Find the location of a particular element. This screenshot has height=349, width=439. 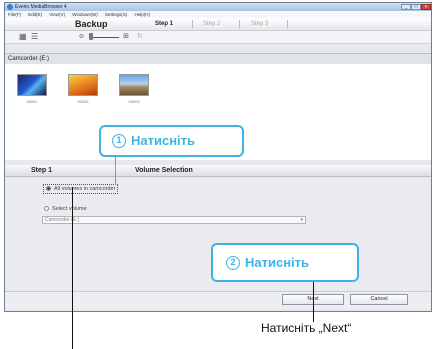

zoom-slider is located at coordinates (106, 37).